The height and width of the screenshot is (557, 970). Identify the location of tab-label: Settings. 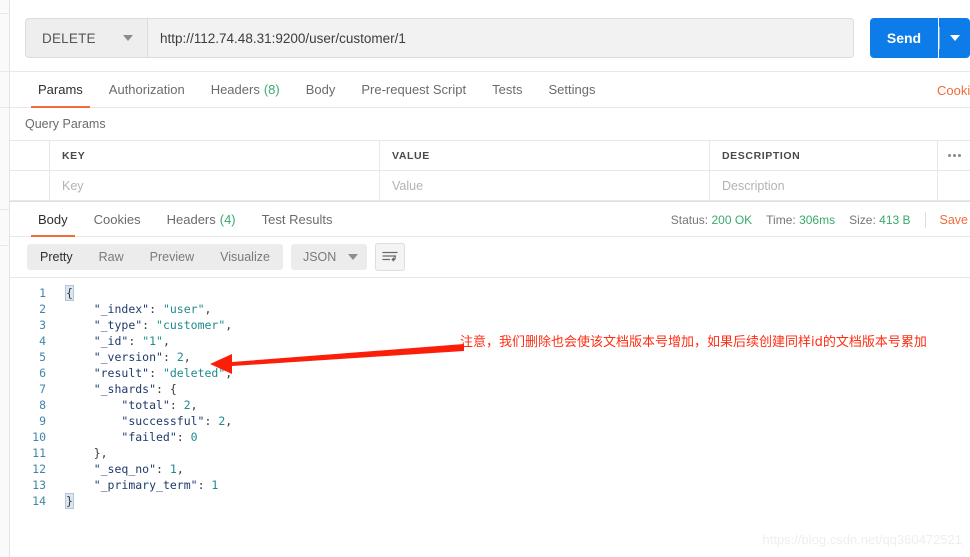
(572, 89).